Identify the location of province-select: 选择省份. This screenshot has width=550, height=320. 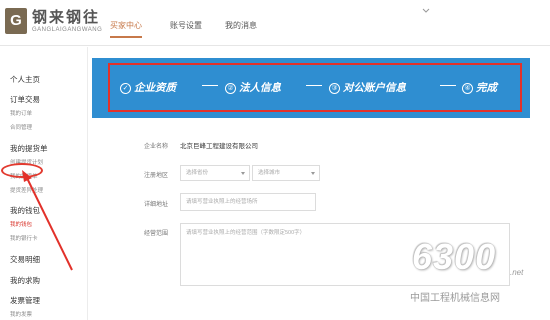
(215, 173).